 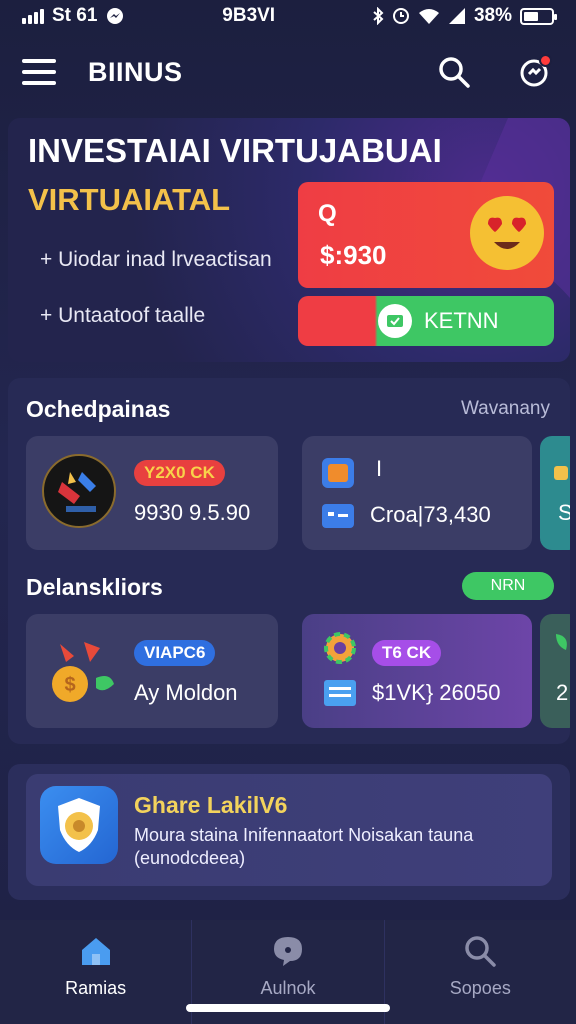 I want to click on tag-3: VIAPC6, so click(x=175, y=653).